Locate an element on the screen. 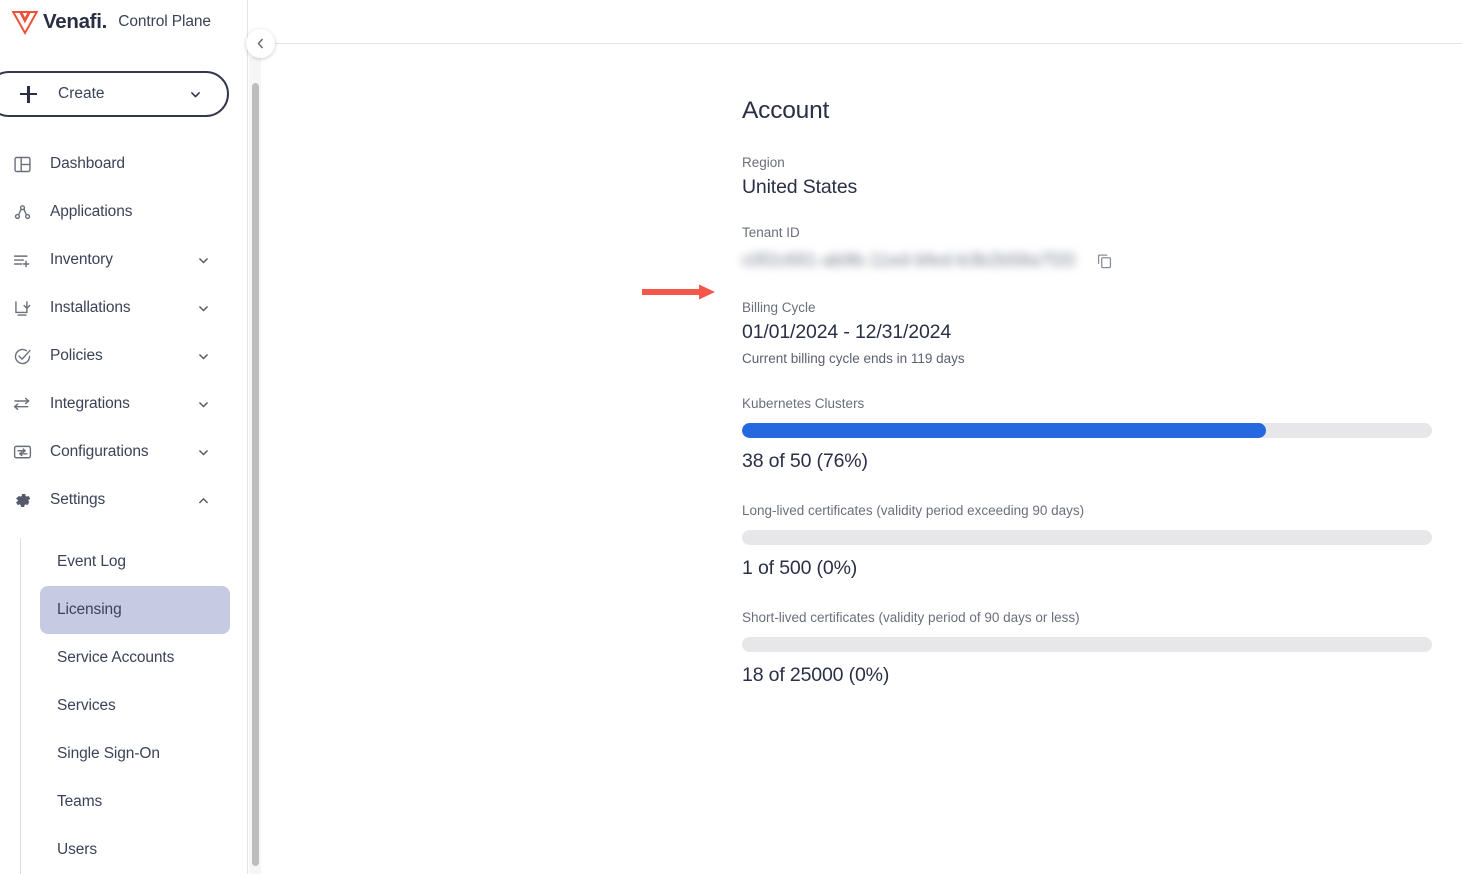  sidebar-item-configurations: Configurations is located at coordinates (120, 452).